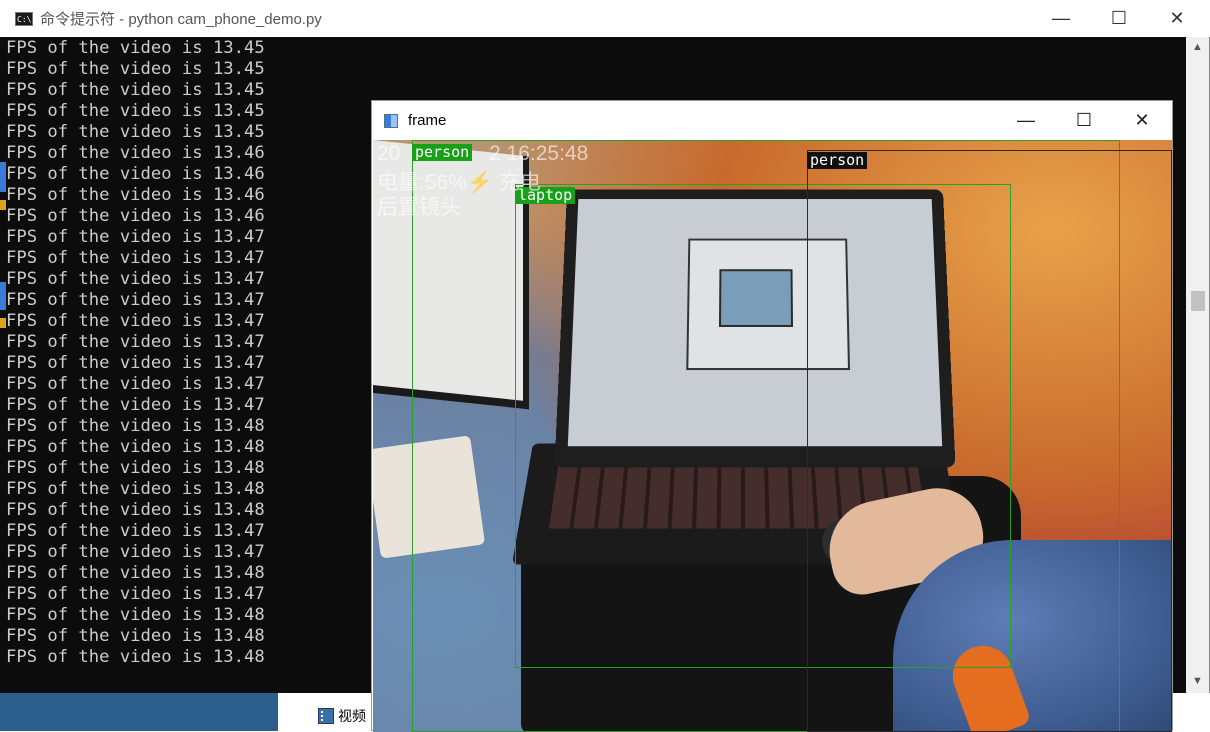  Describe the element at coordinates (1197, 47) in the screenshot. I see `scroll-up-arrow-icon: ▲` at that location.